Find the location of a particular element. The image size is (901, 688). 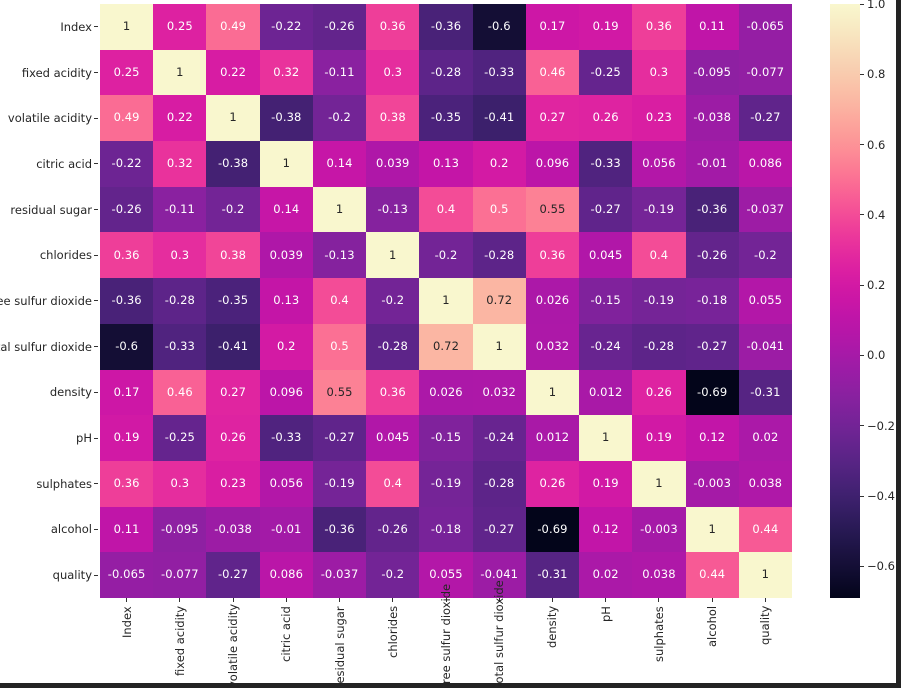

colorbar-tick-4: 0.2 is located at coordinates (872, 285).